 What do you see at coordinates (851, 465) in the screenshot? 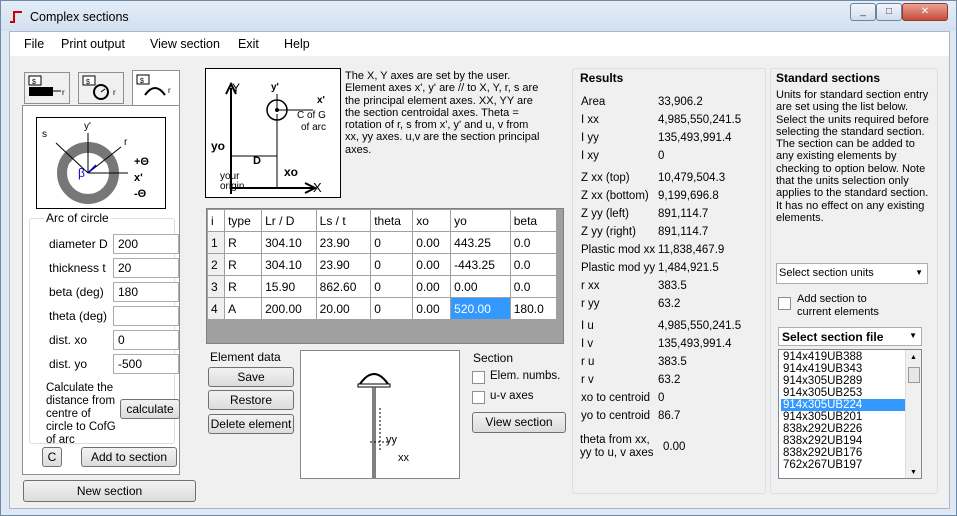
I see `list-item: 762x267UB197` at bounding box center [851, 465].